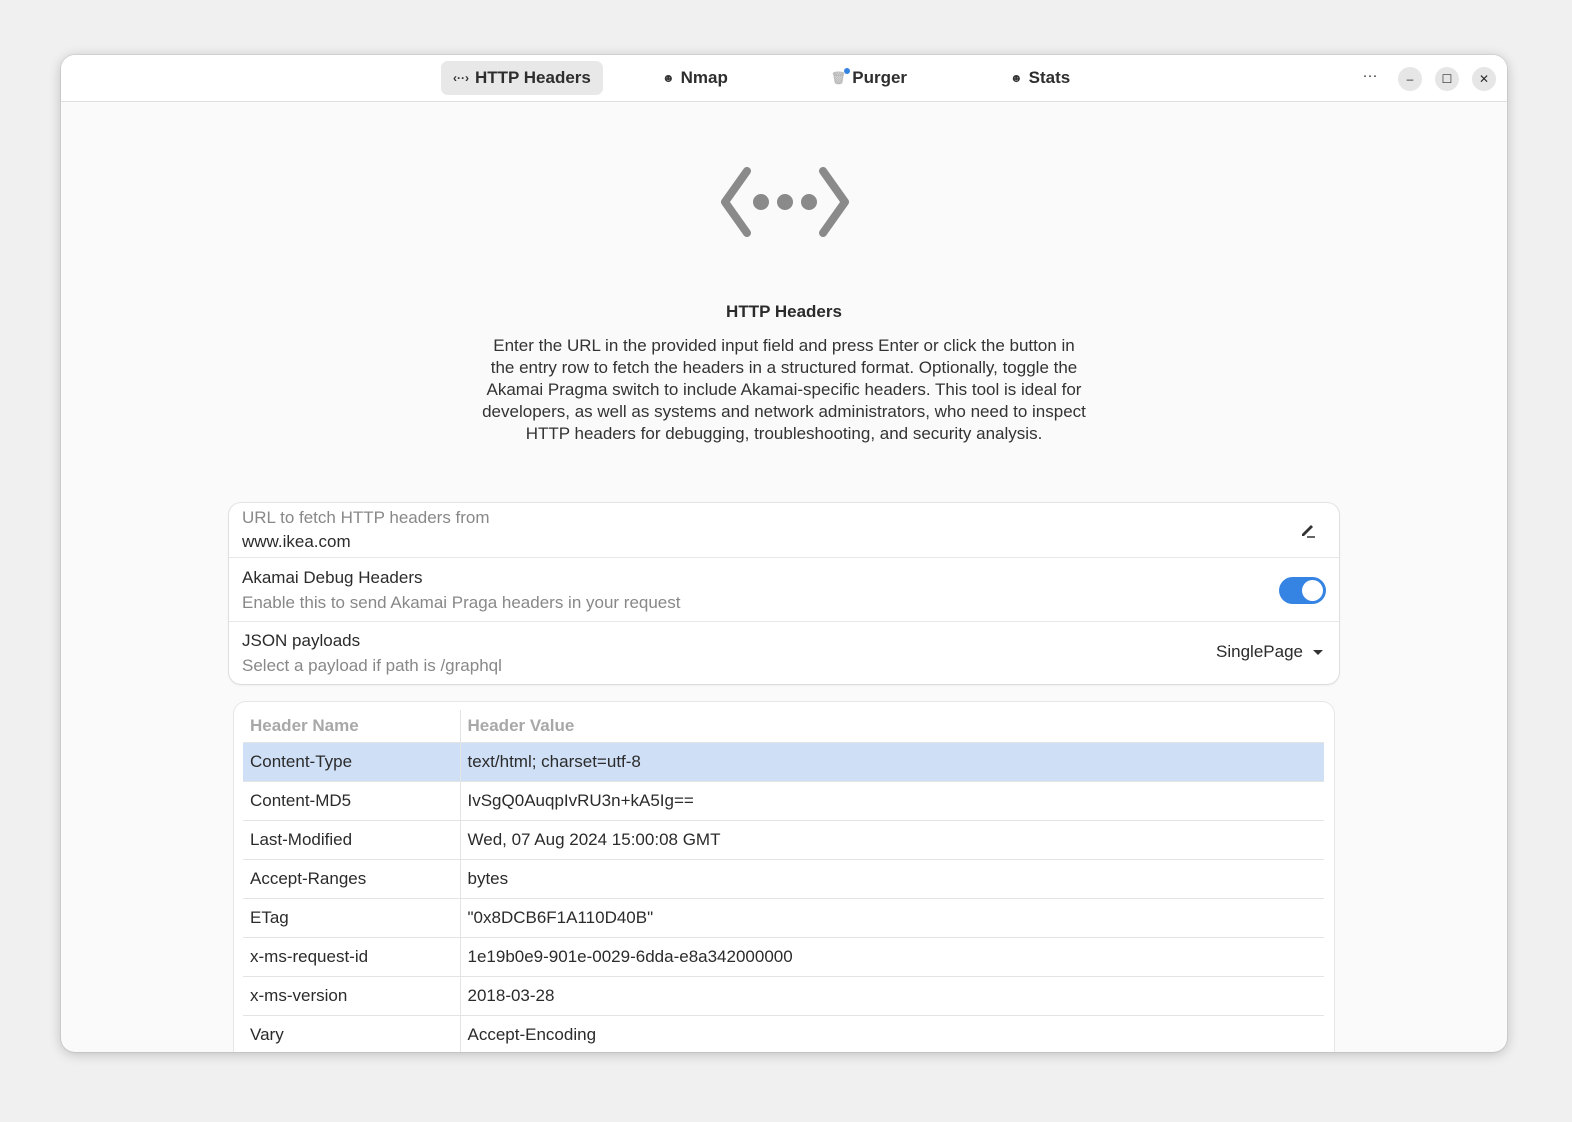 This screenshot has height=1122, width=1572. What do you see at coordinates (880, 77) in the screenshot?
I see `tab-label: Purger` at bounding box center [880, 77].